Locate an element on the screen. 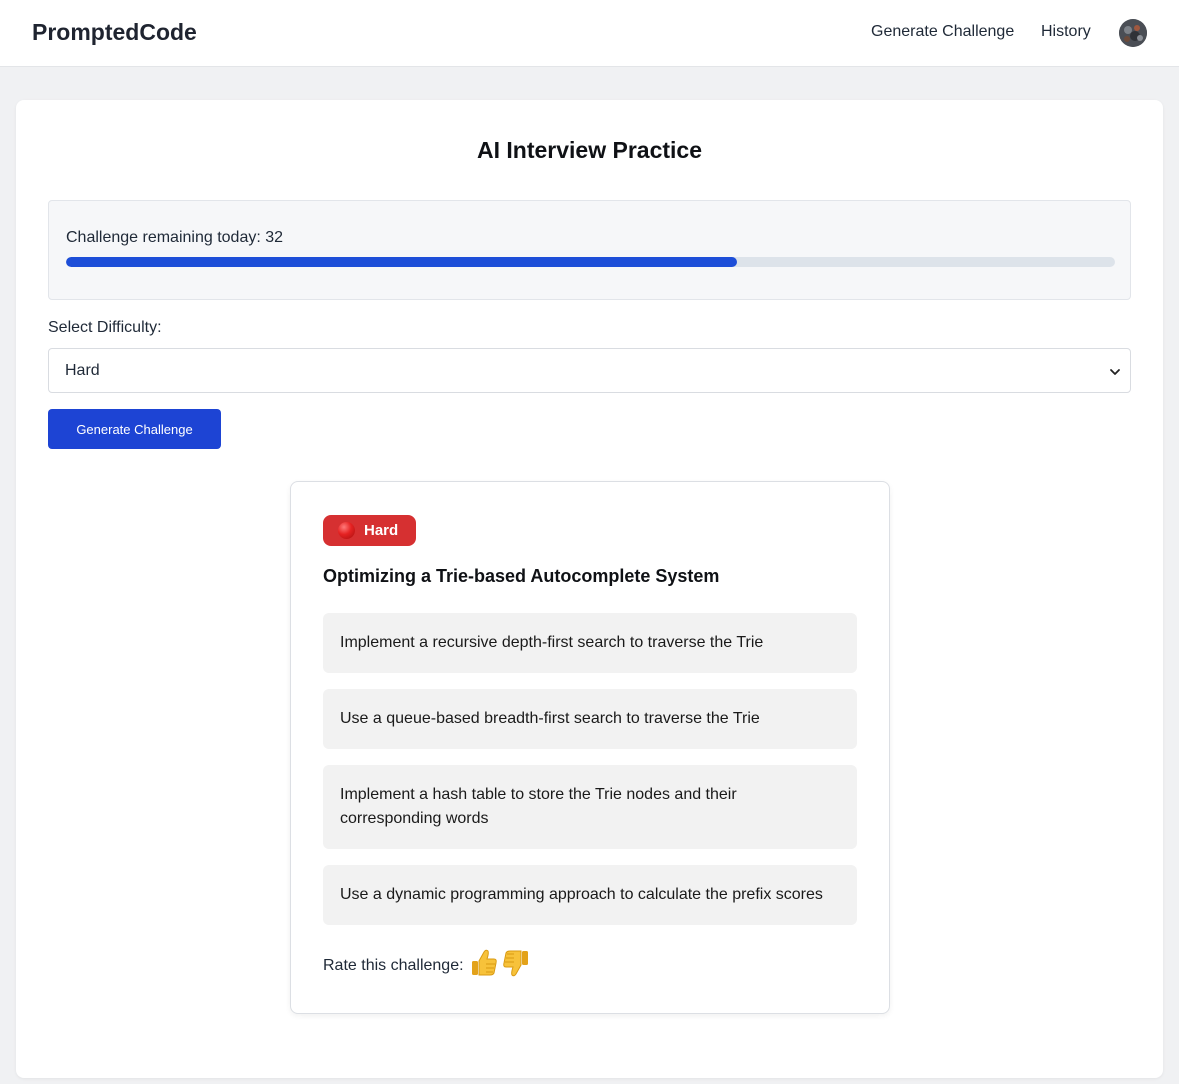  avatar is located at coordinates (1133, 33).